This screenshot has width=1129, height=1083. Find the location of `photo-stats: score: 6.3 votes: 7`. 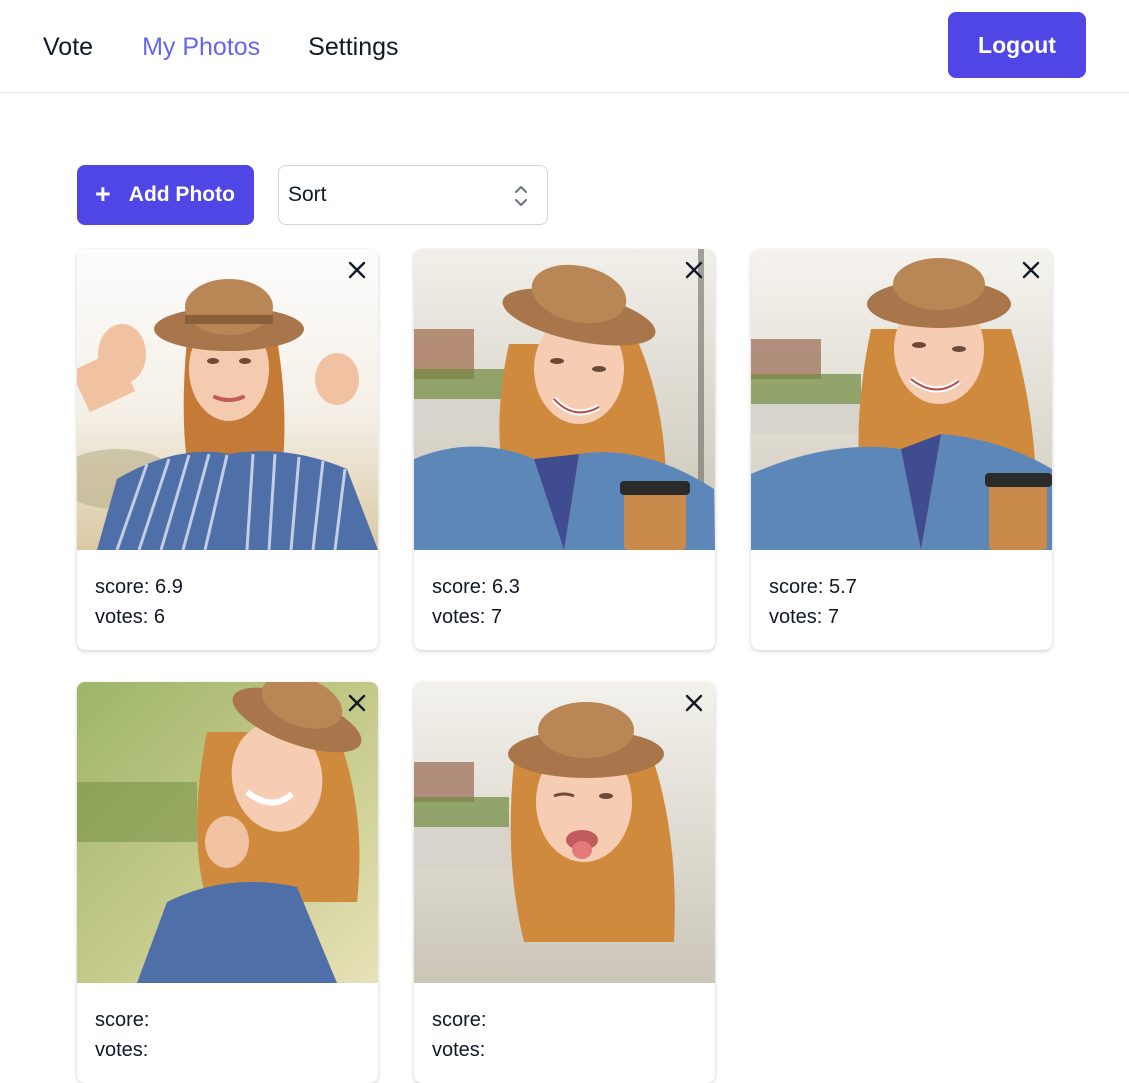

photo-stats: score: 6.3 votes: 7 is located at coordinates (564, 600).